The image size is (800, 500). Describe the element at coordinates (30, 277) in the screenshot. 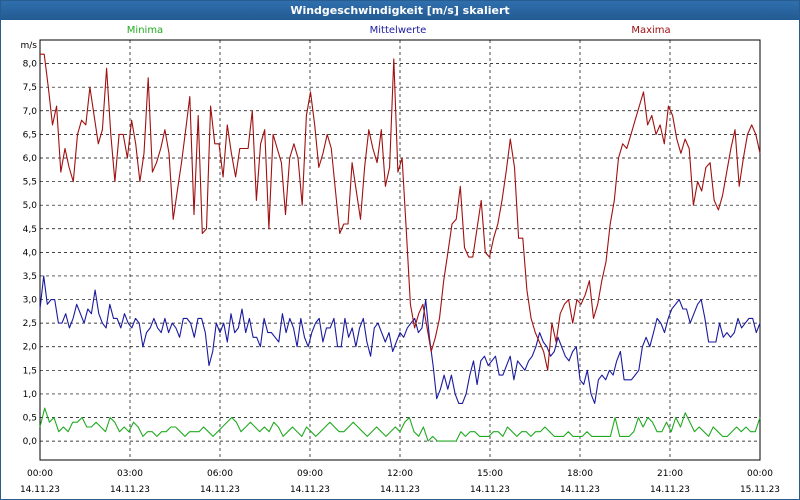

I see `y-tick-label: 3,5` at that location.